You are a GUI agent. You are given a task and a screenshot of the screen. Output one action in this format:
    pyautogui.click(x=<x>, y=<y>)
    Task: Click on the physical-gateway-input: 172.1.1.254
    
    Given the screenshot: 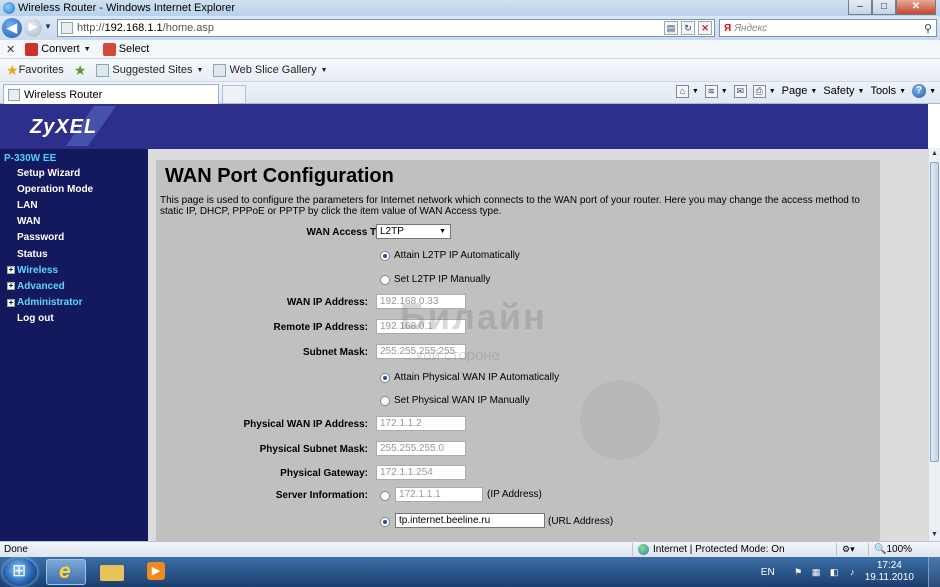 What is the action you would take?
    pyautogui.click(x=421, y=472)
    